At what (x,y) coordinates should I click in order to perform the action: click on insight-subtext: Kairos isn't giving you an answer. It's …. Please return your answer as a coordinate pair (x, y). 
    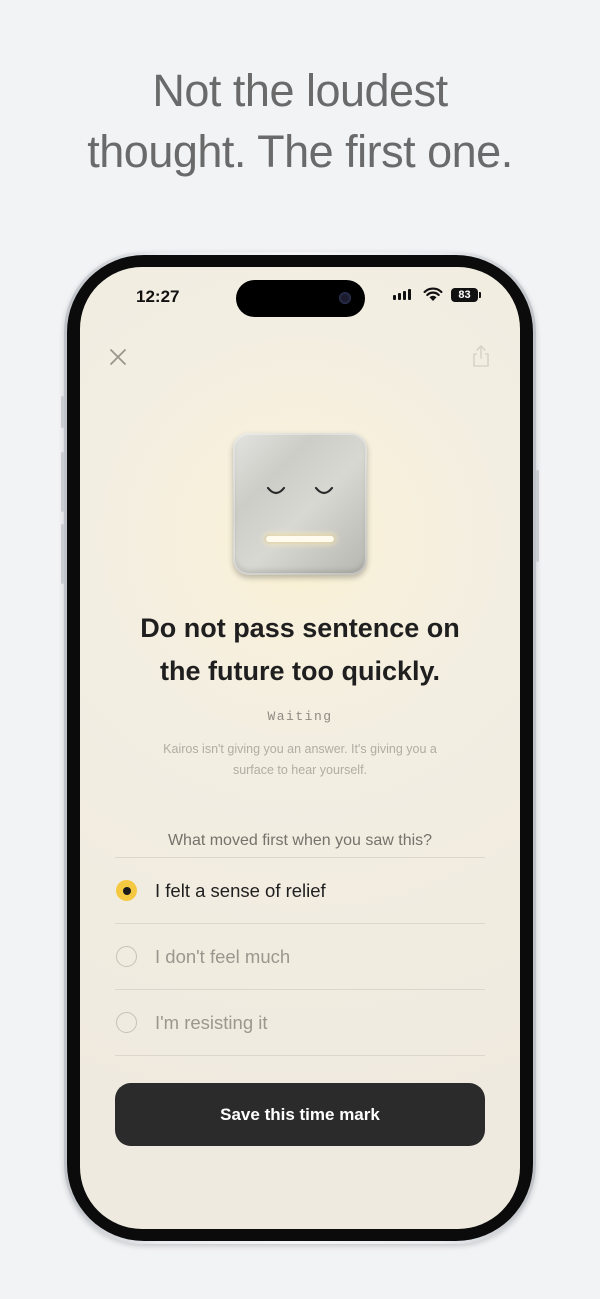
    Looking at the image, I should click on (300, 760).